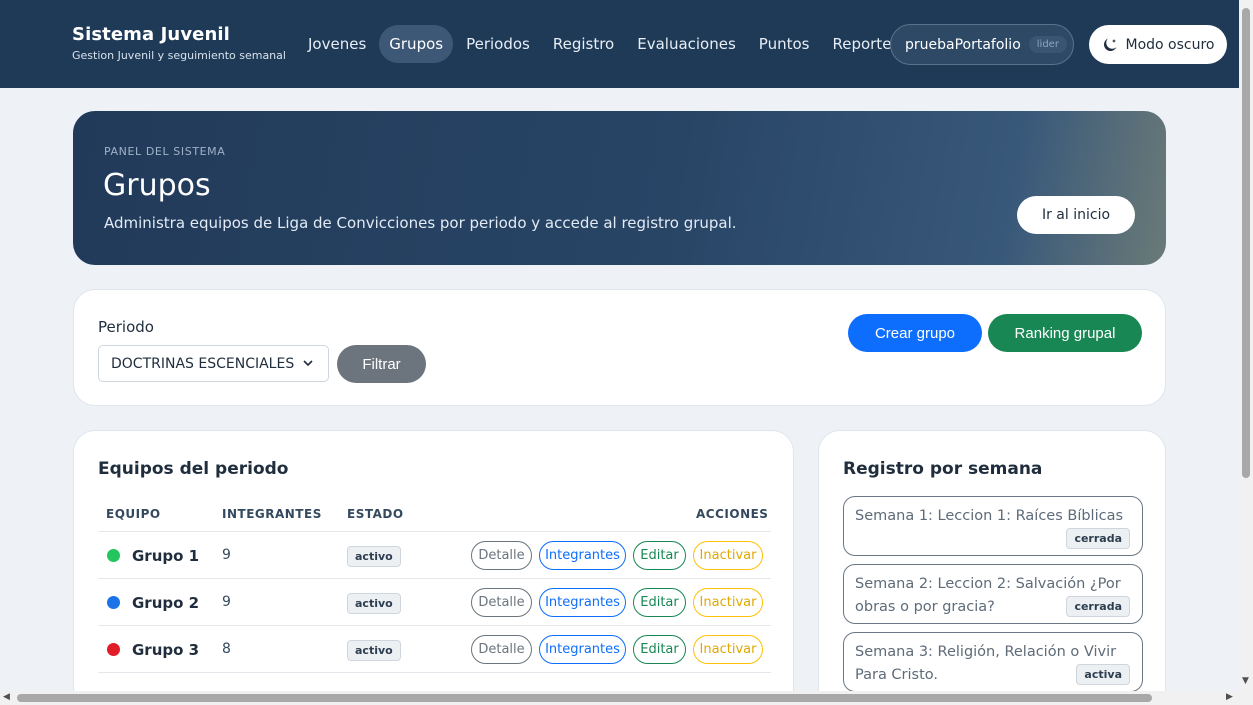 The image size is (1253, 705). I want to click on scroll-down-arrow-icon: ▼, so click(1245, 681).